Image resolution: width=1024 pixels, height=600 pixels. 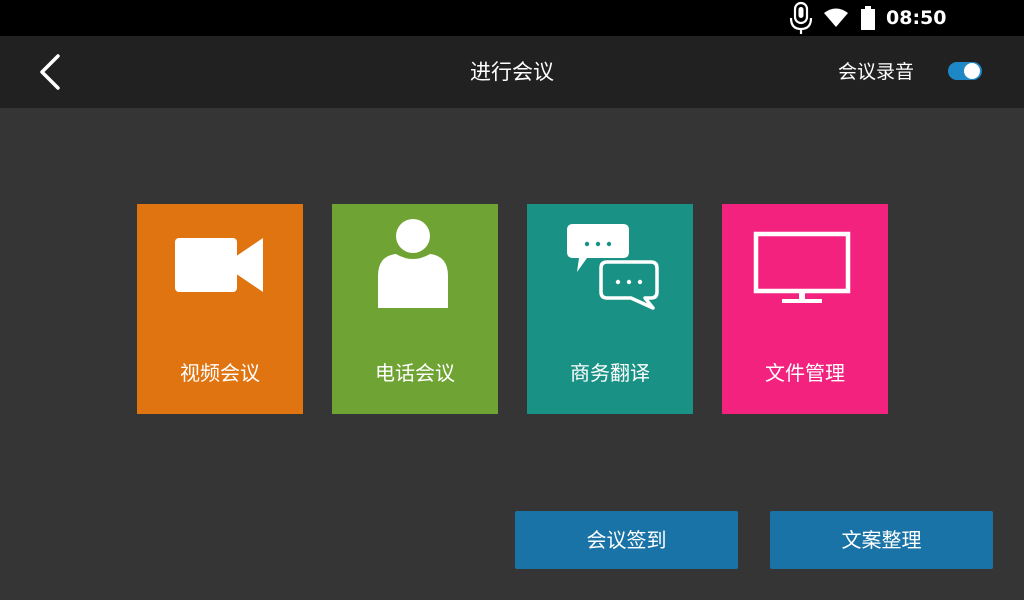 I want to click on meeting-signin-button: 会议签到, so click(x=626, y=540).